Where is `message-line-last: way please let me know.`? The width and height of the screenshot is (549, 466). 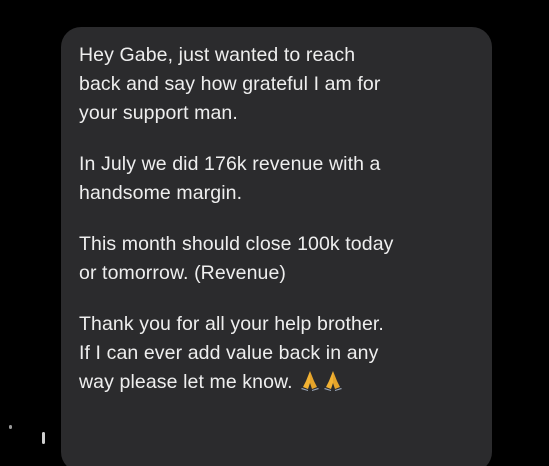
message-line-last: way please let me know. is located at coordinates (276, 384).